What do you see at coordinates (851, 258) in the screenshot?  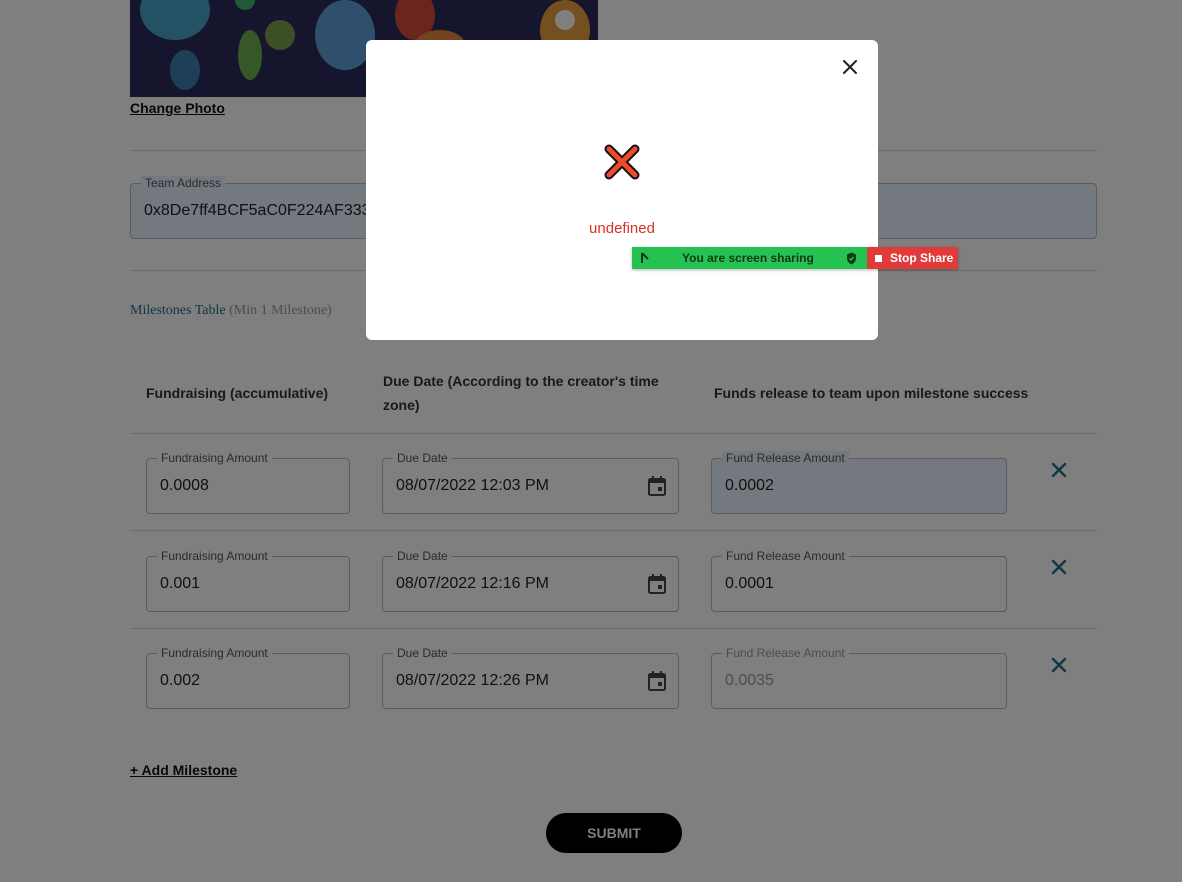 I see `shield-icon` at bounding box center [851, 258].